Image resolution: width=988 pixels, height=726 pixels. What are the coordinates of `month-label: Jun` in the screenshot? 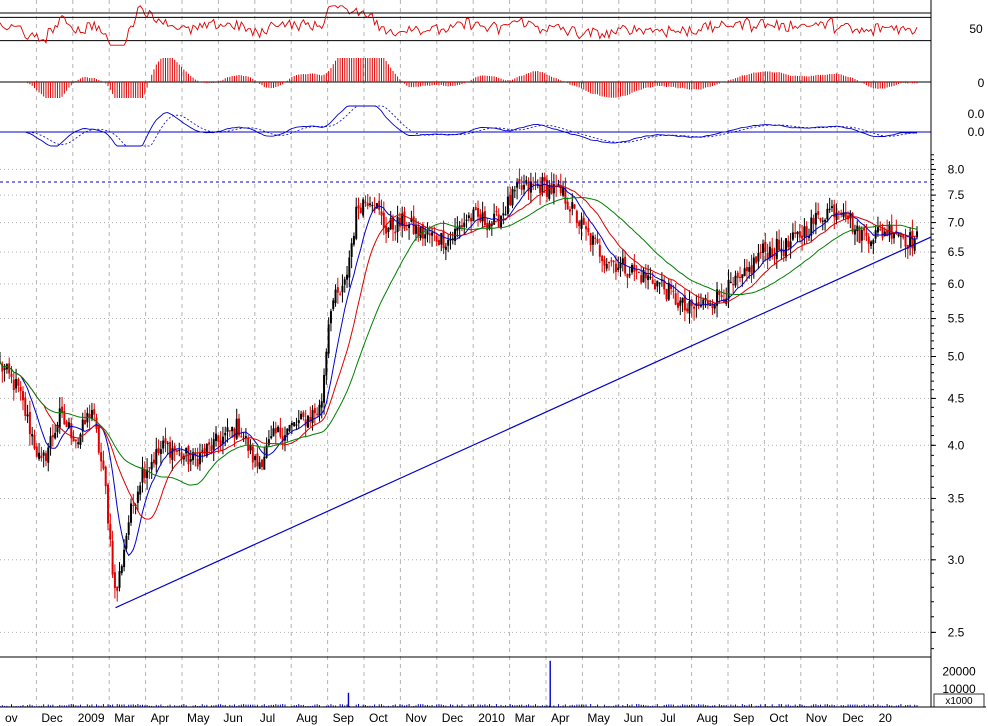 It's located at (232, 718).